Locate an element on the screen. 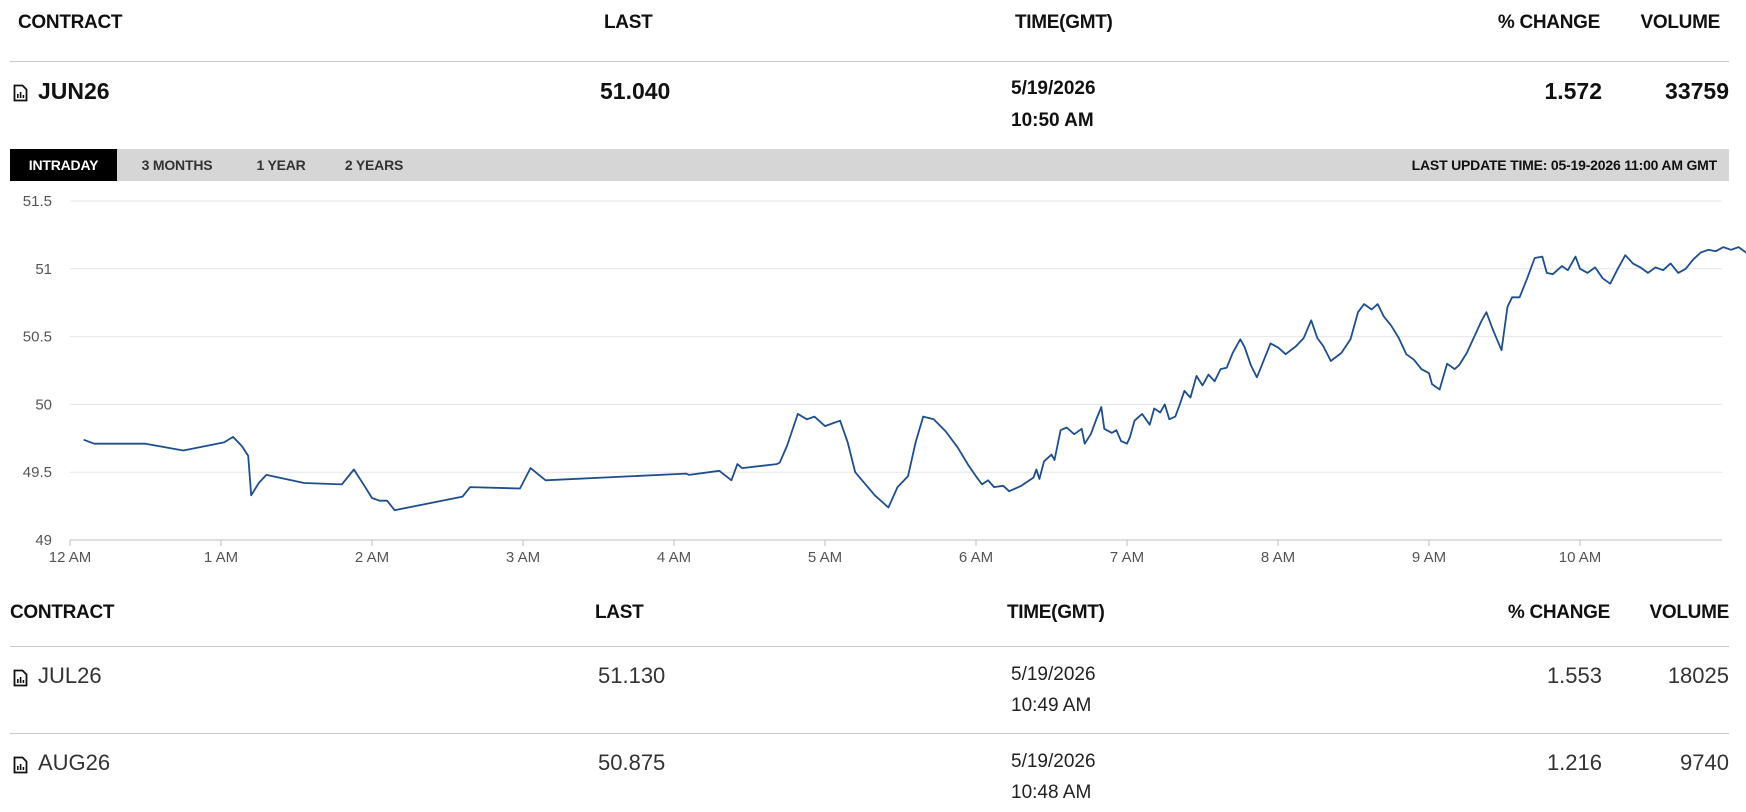 The image size is (1746, 812). header-volume: VOLUME is located at coordinates (1680, 22).